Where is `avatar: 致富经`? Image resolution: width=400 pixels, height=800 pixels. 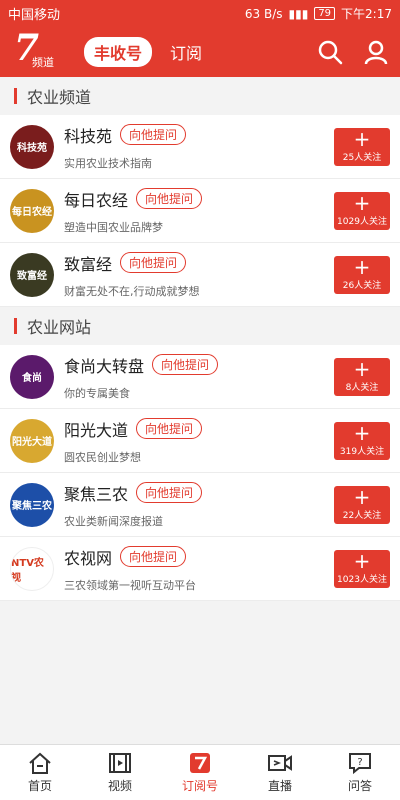 avatar: 致富经 is located at coordinates (32, 274).